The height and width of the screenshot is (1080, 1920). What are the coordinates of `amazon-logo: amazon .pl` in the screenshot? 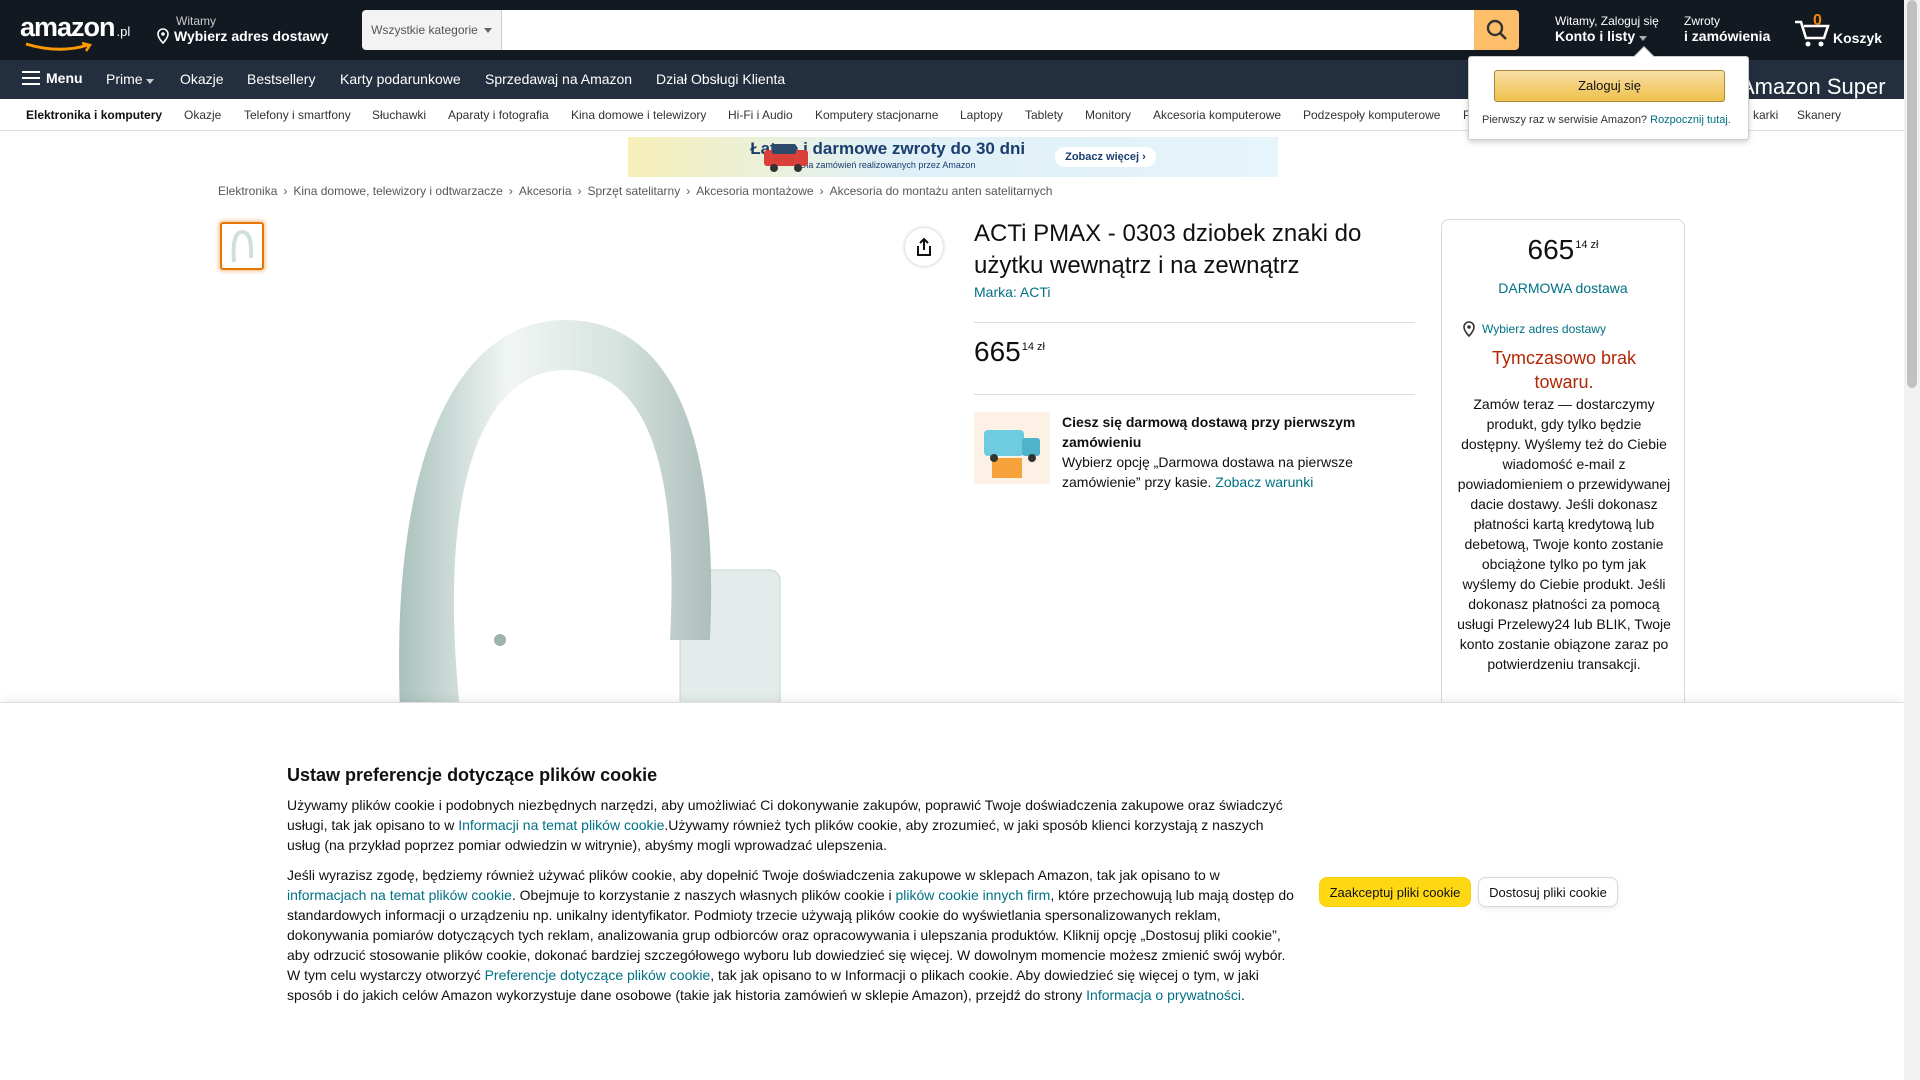 It's located at (79, 32).